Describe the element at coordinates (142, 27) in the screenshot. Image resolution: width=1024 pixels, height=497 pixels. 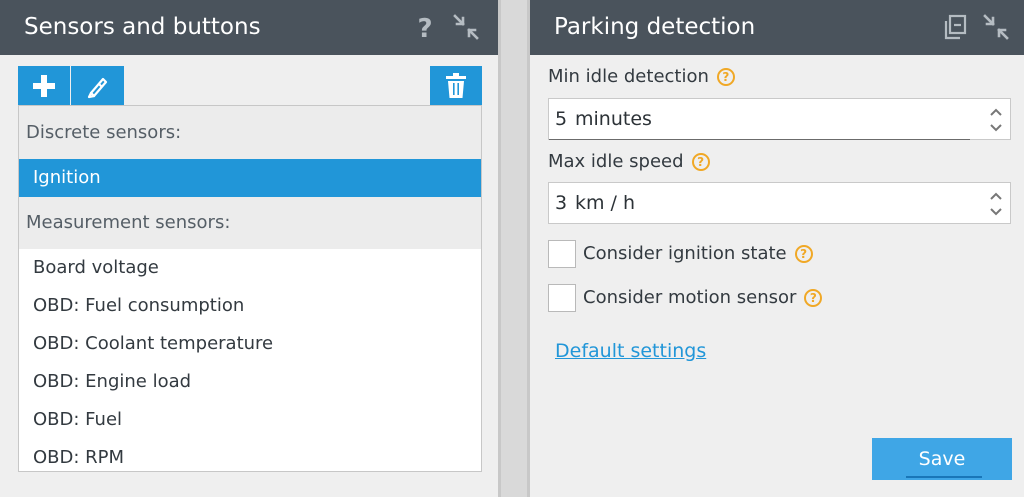
I see `sensors-panel-title: Sensors and buttons` at that location.